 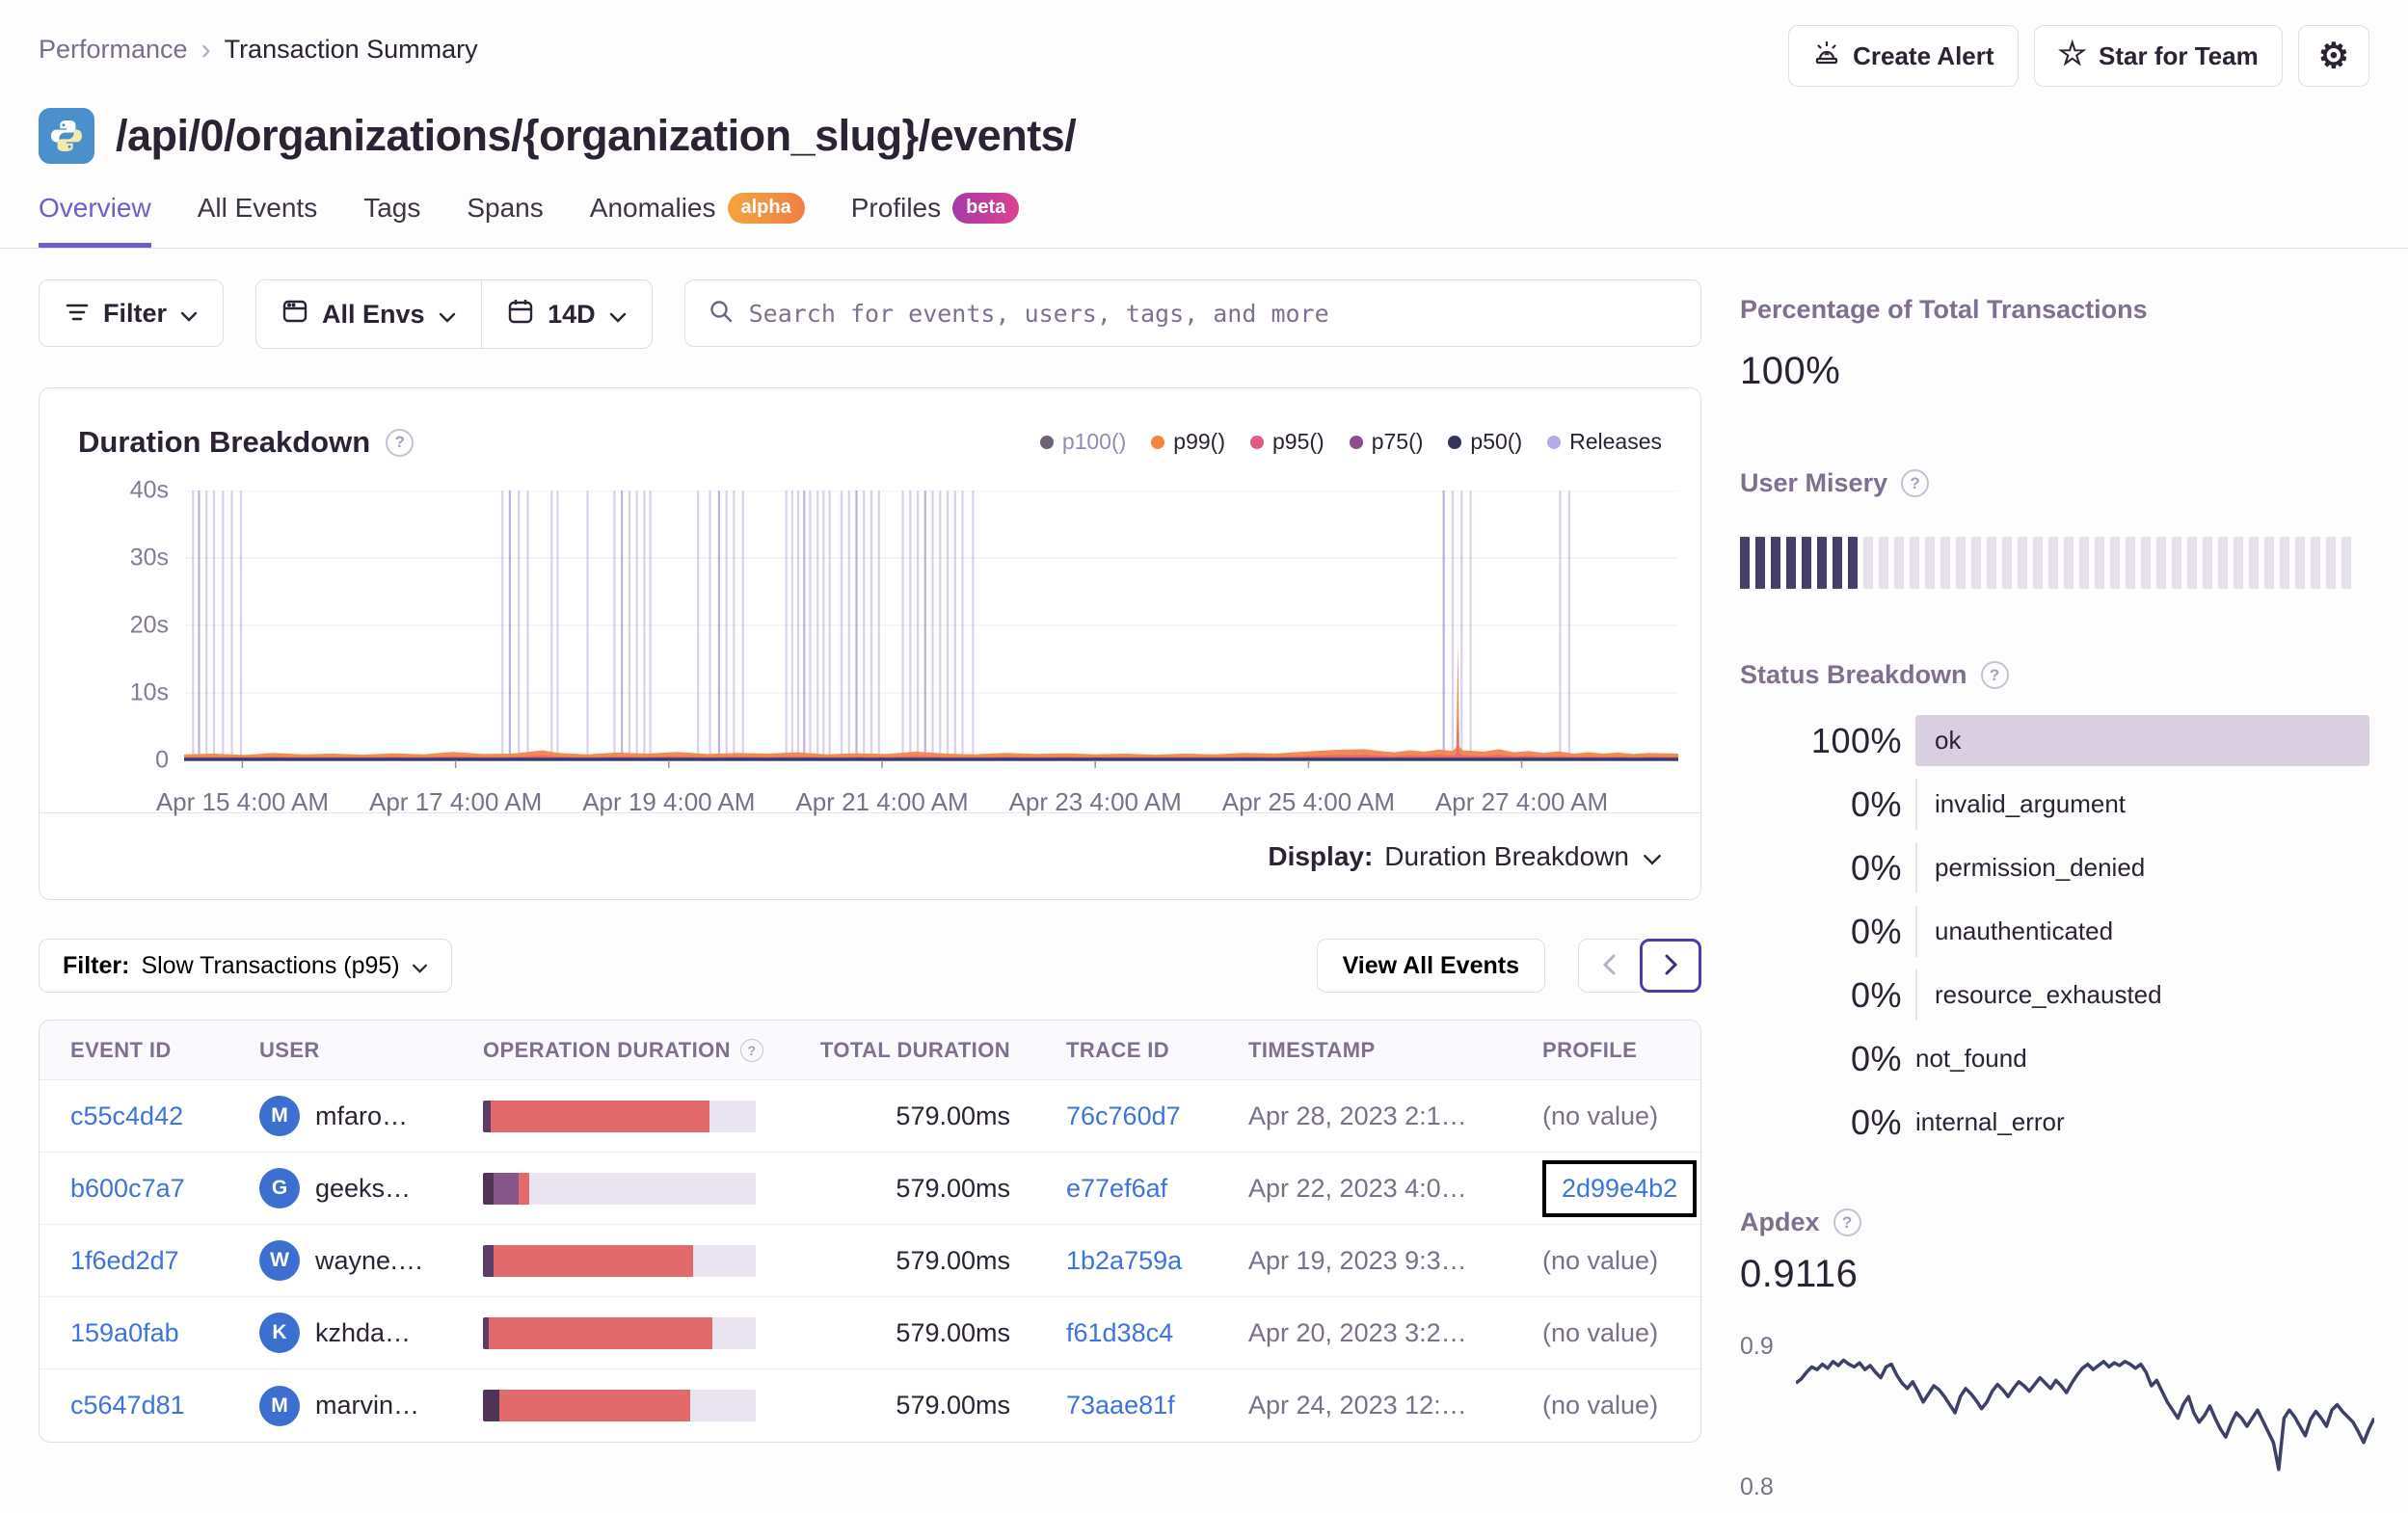 I want to click on chart-legend: p100() p99() p95() p75() p50() Releases, so click(x=1350, y=442).